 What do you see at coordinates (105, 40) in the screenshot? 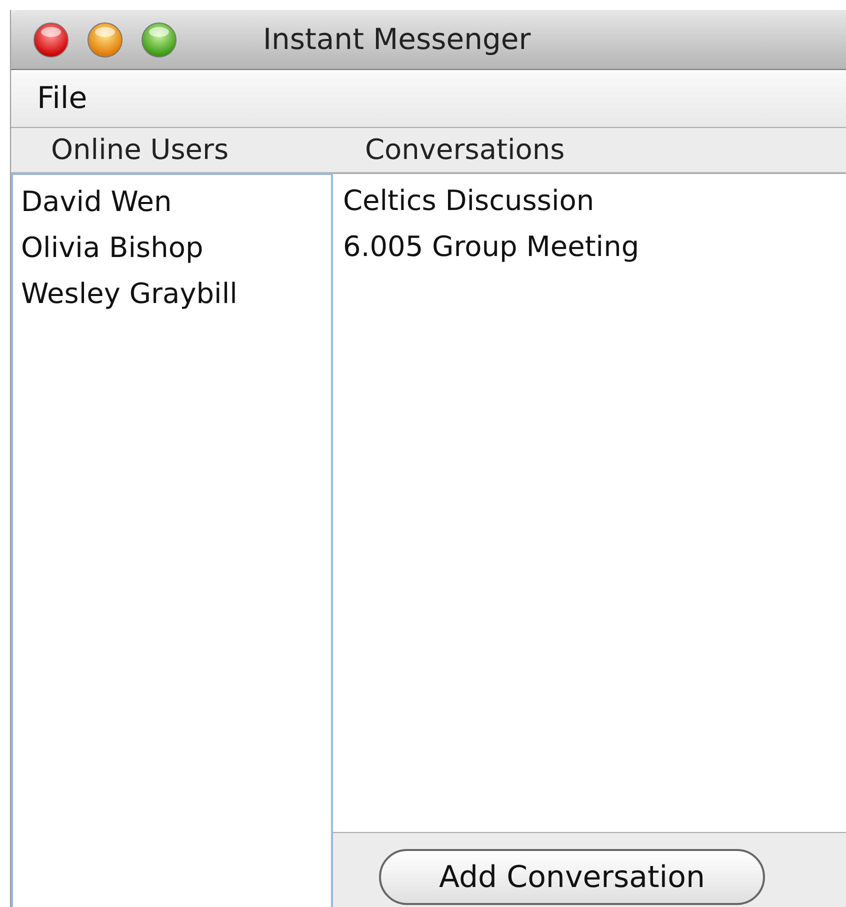
I see `minimize-icon` at bounding box center [105, 40].